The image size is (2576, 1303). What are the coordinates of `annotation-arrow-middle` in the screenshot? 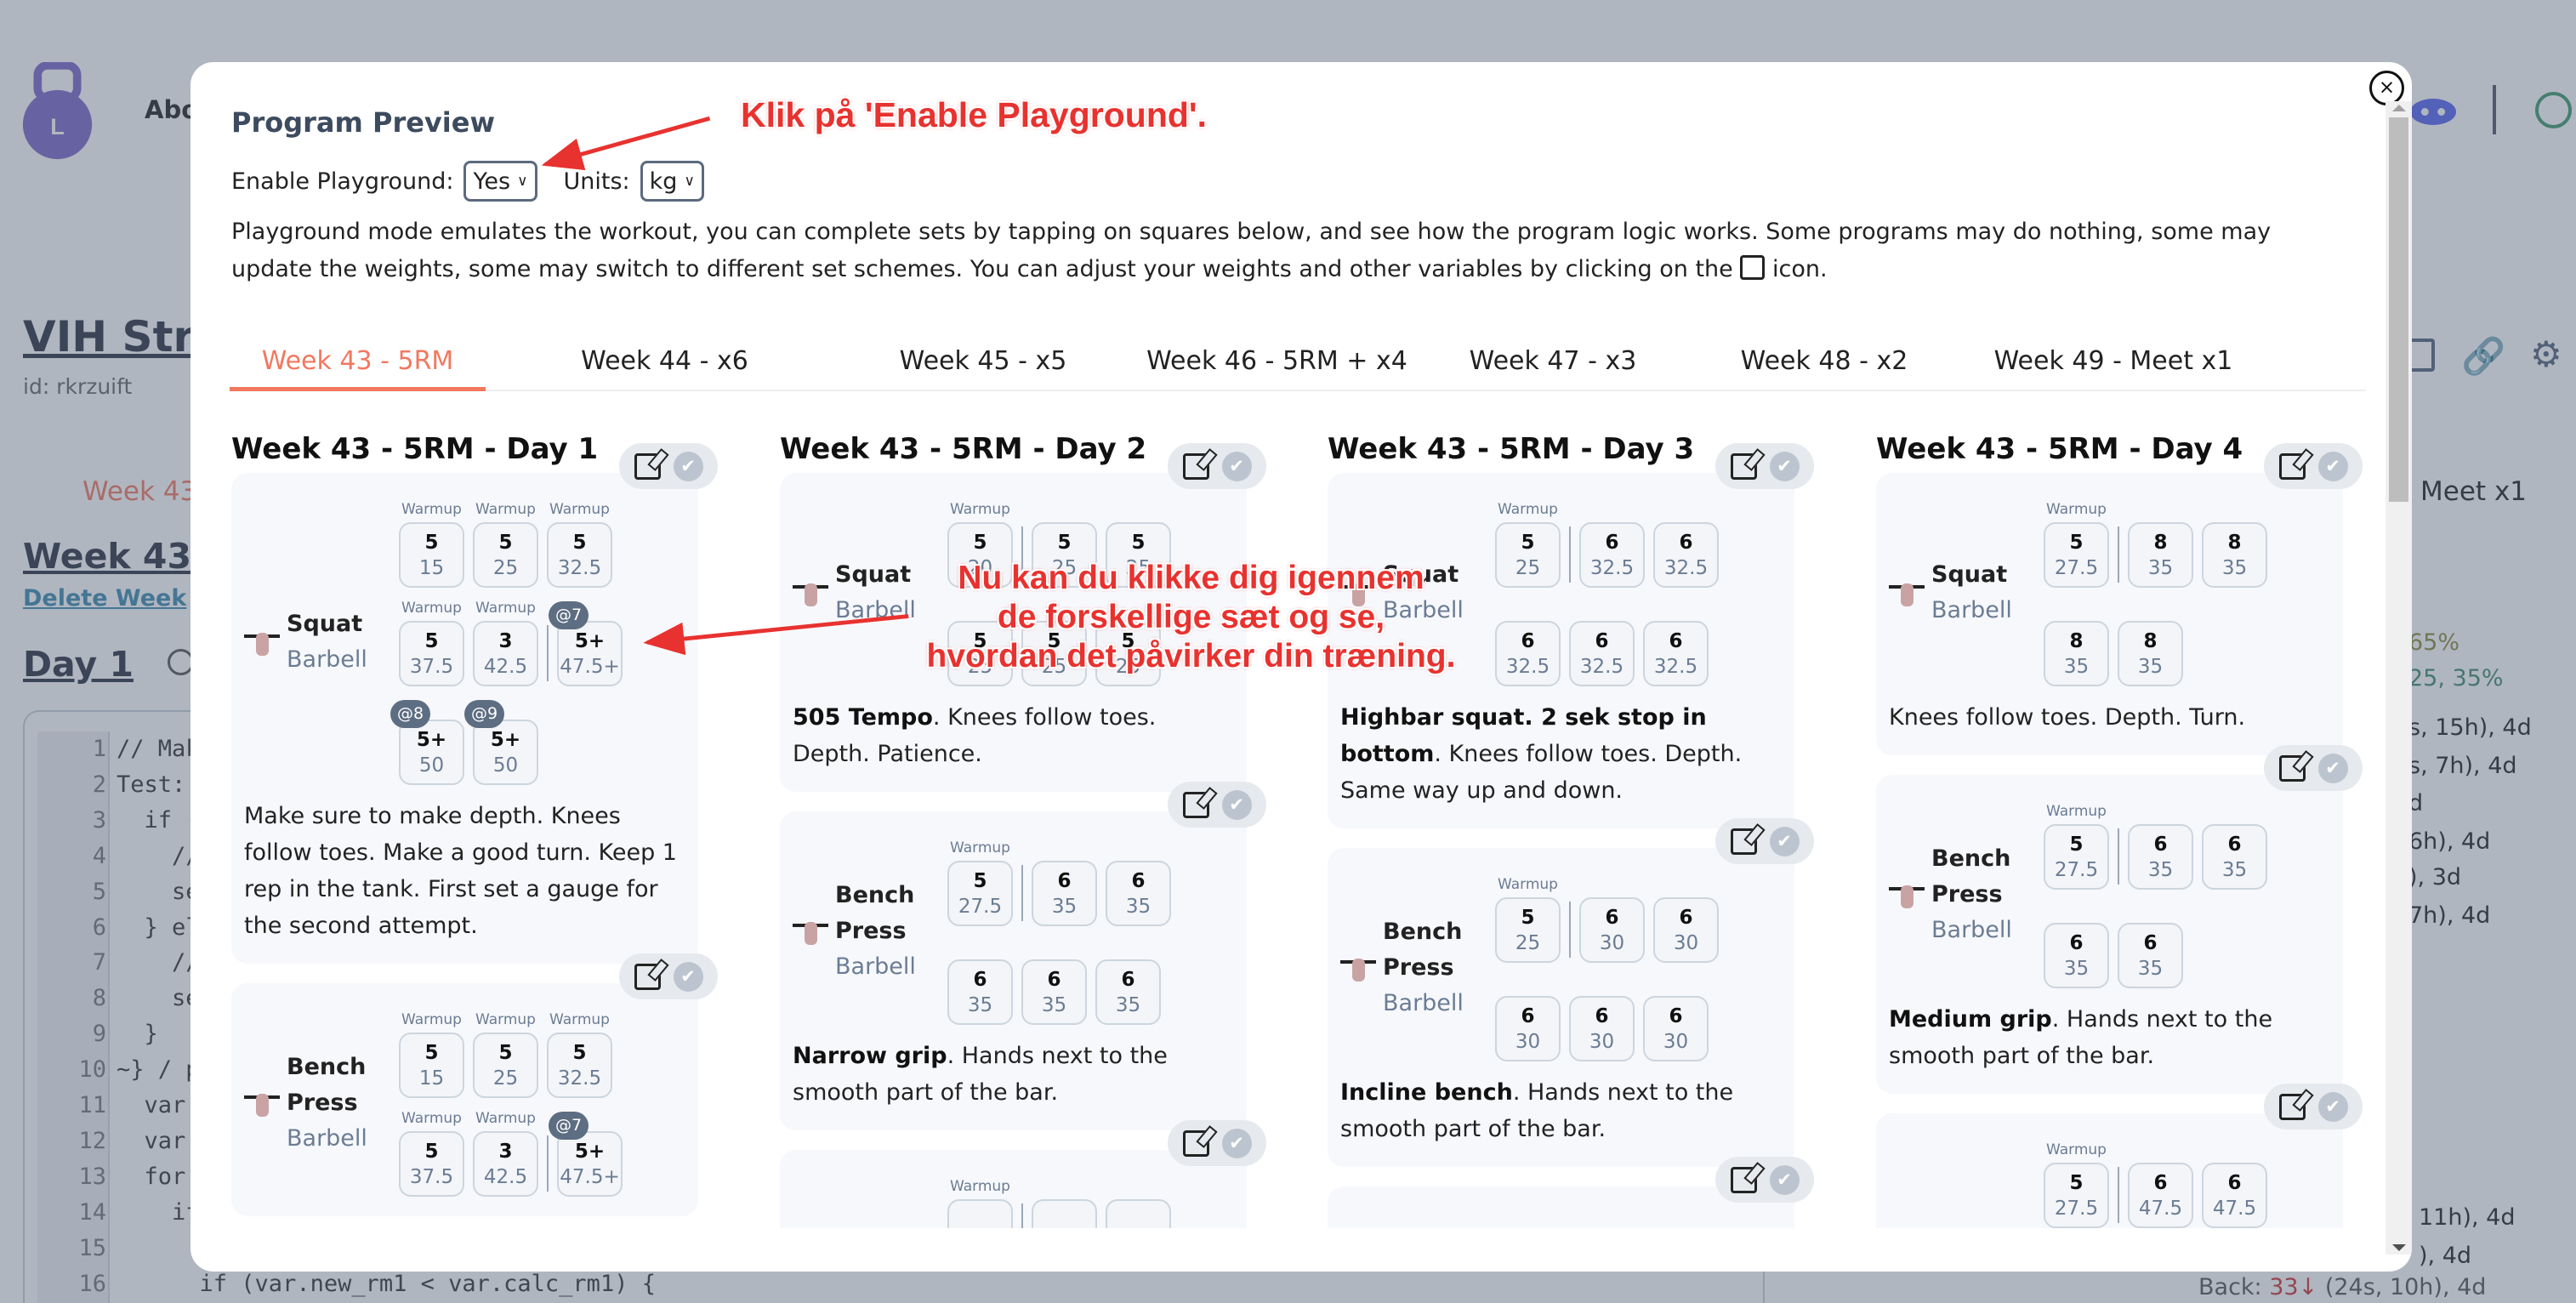 It's located at (776, 635).